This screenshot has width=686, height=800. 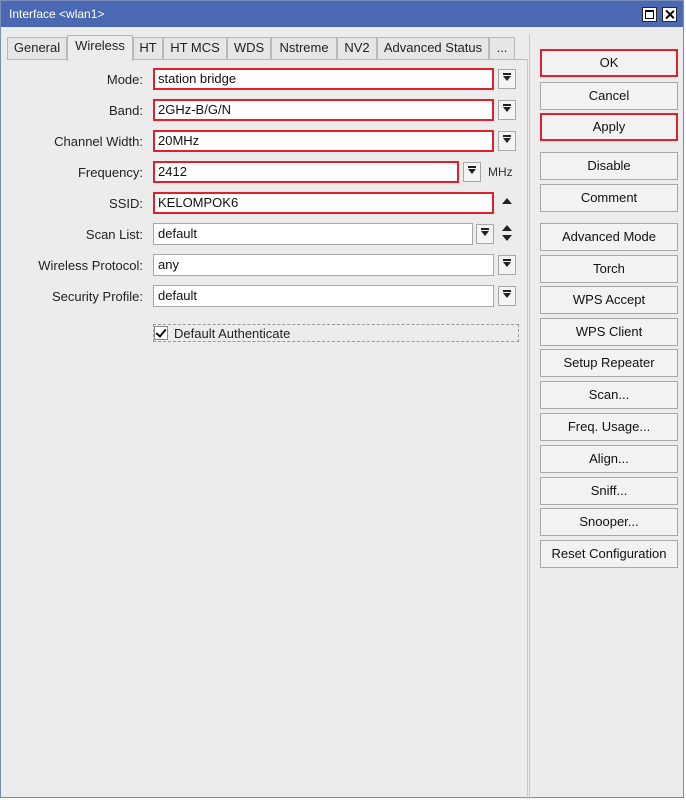 What do you see at coordinates (100, 48) in the screenshot?
I see `tab-wireless: Wireless` at bounding box center [100, 48].